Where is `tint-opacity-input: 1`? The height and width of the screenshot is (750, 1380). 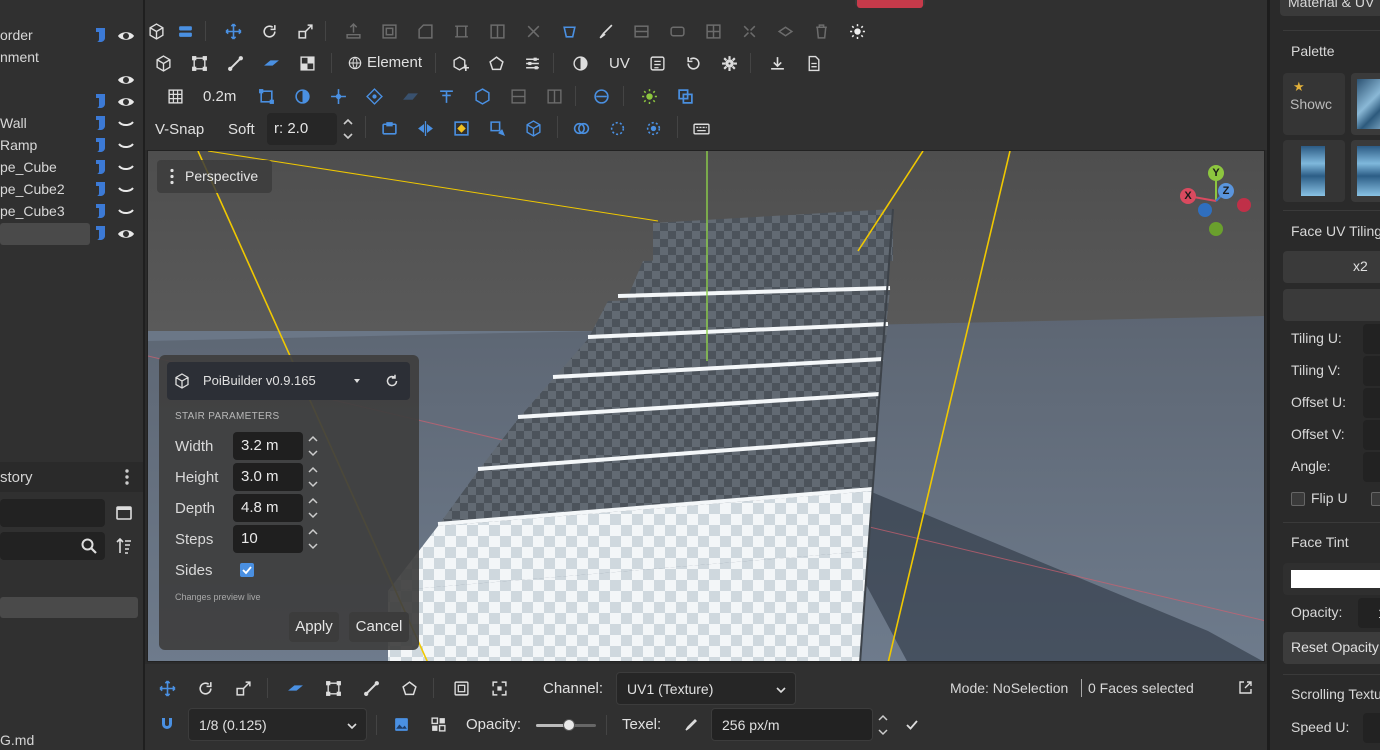 tint-opacity-input: 1 is located at coordinates (1369, 613).